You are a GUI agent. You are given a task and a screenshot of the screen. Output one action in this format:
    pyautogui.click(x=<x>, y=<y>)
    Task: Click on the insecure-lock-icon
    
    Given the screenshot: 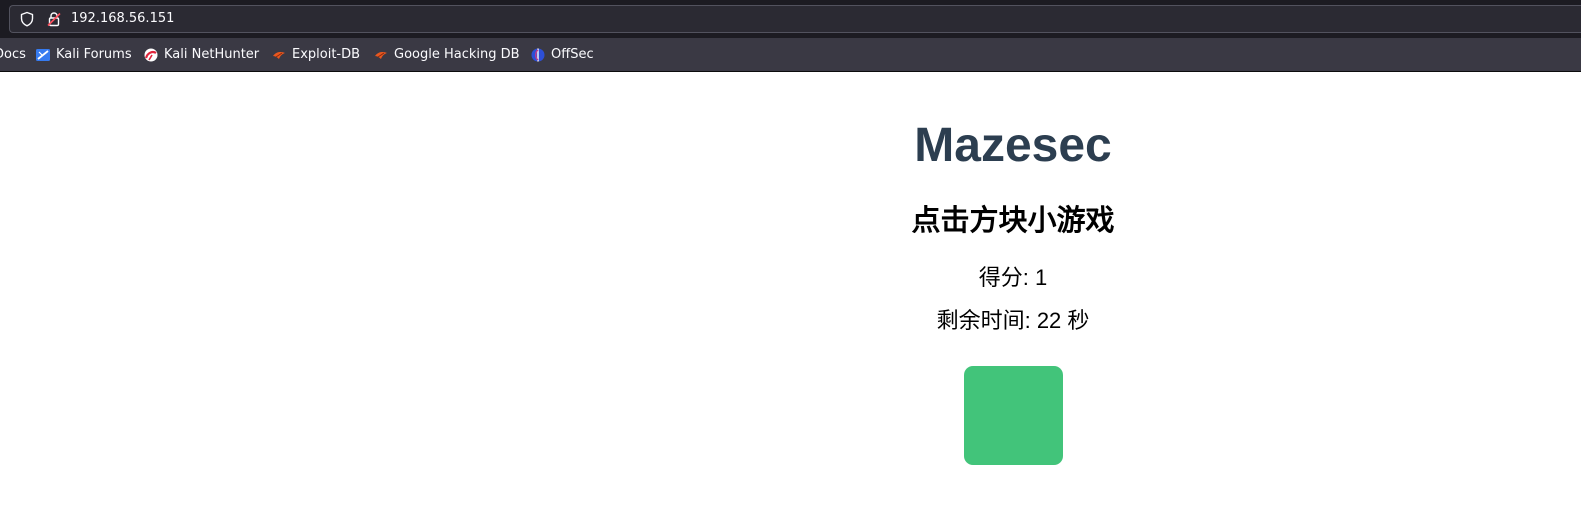 What is the action you would take?
    pyautogui.click(x=54, y=19)
    